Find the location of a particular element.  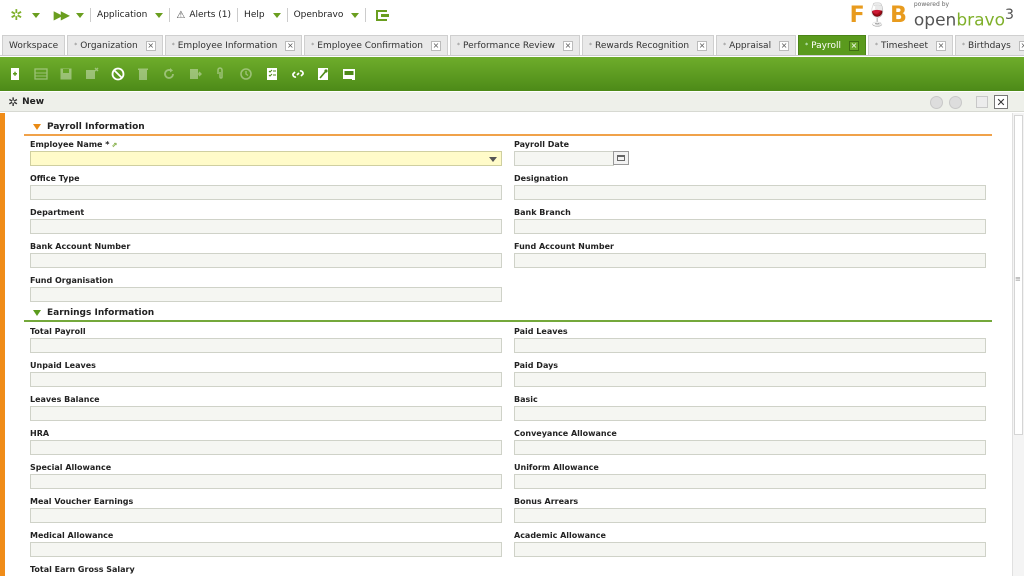

tab-birthdays: * Birthdays × is located at coordinates (989, 45).